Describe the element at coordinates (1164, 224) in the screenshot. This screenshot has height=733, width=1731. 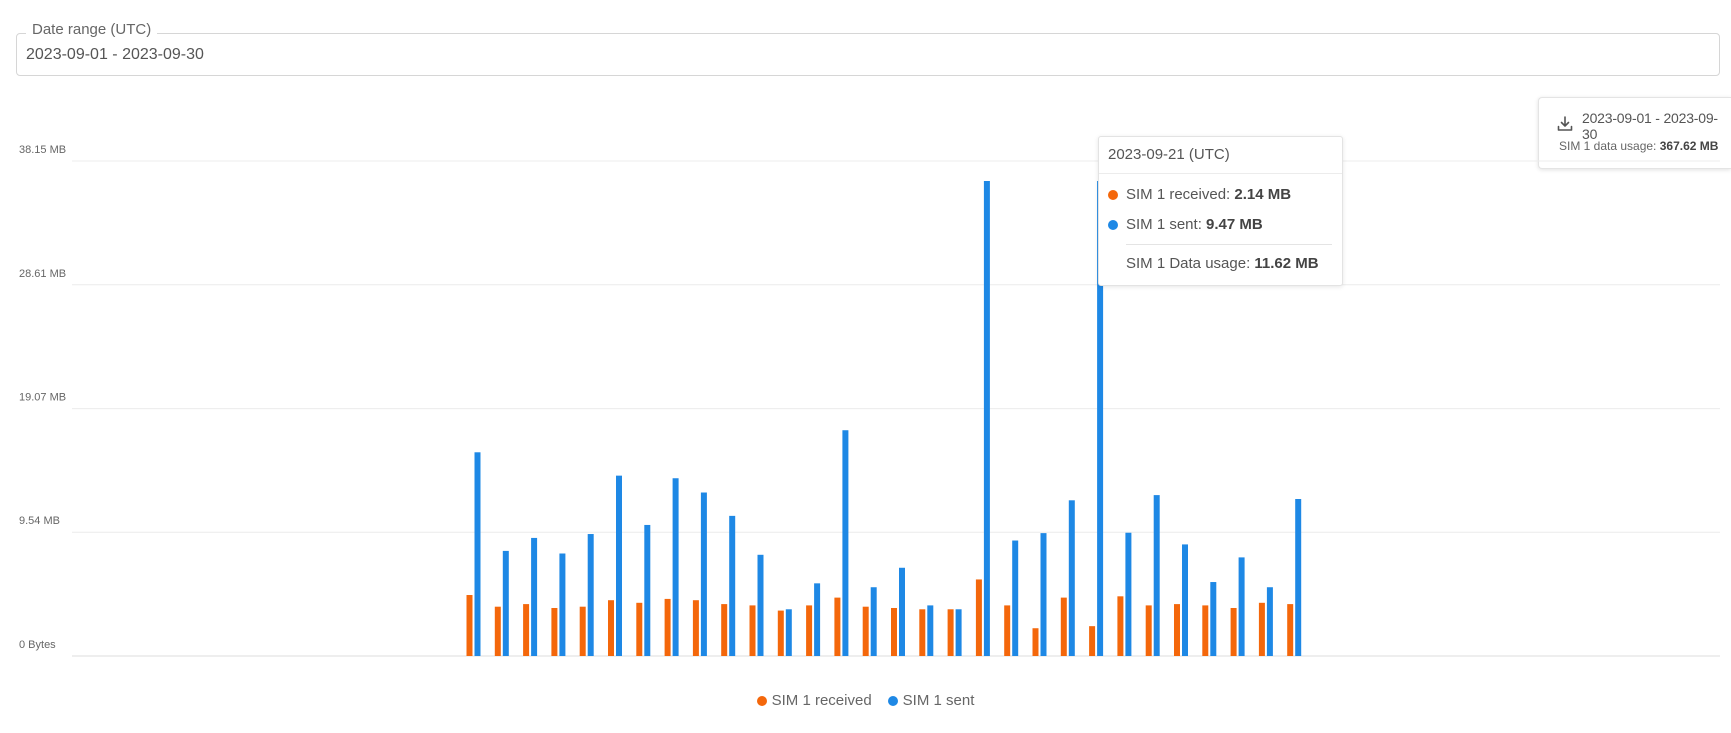
I see `tooltip-sent-label: SIM 1 sent:` at that location.